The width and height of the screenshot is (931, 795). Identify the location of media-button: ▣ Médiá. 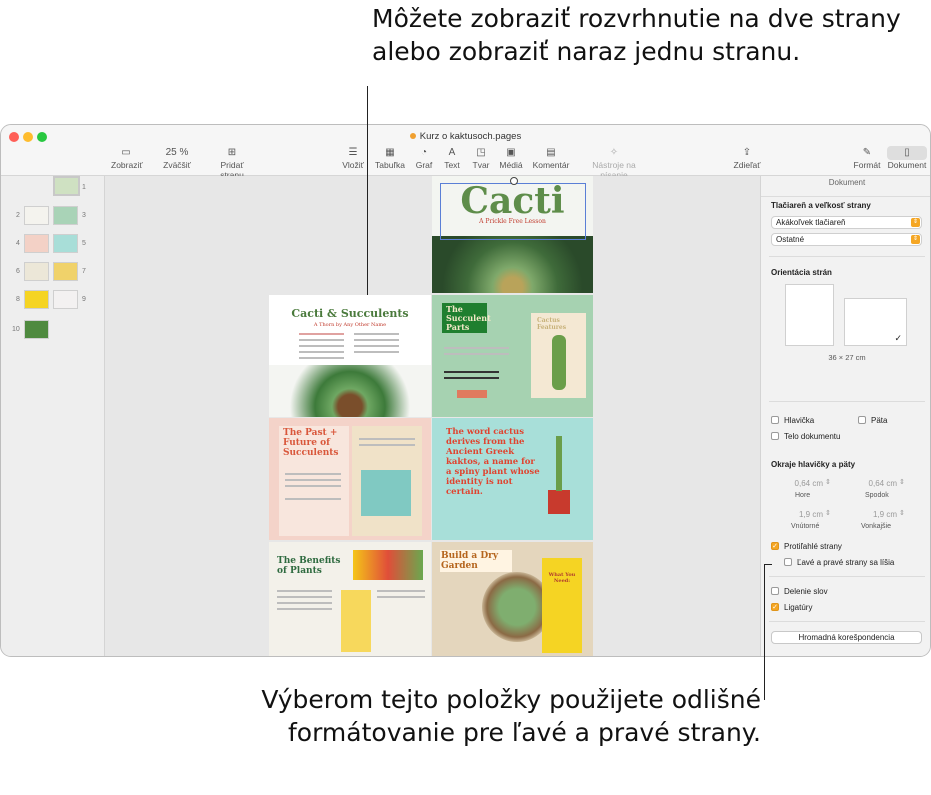
(511, 158).